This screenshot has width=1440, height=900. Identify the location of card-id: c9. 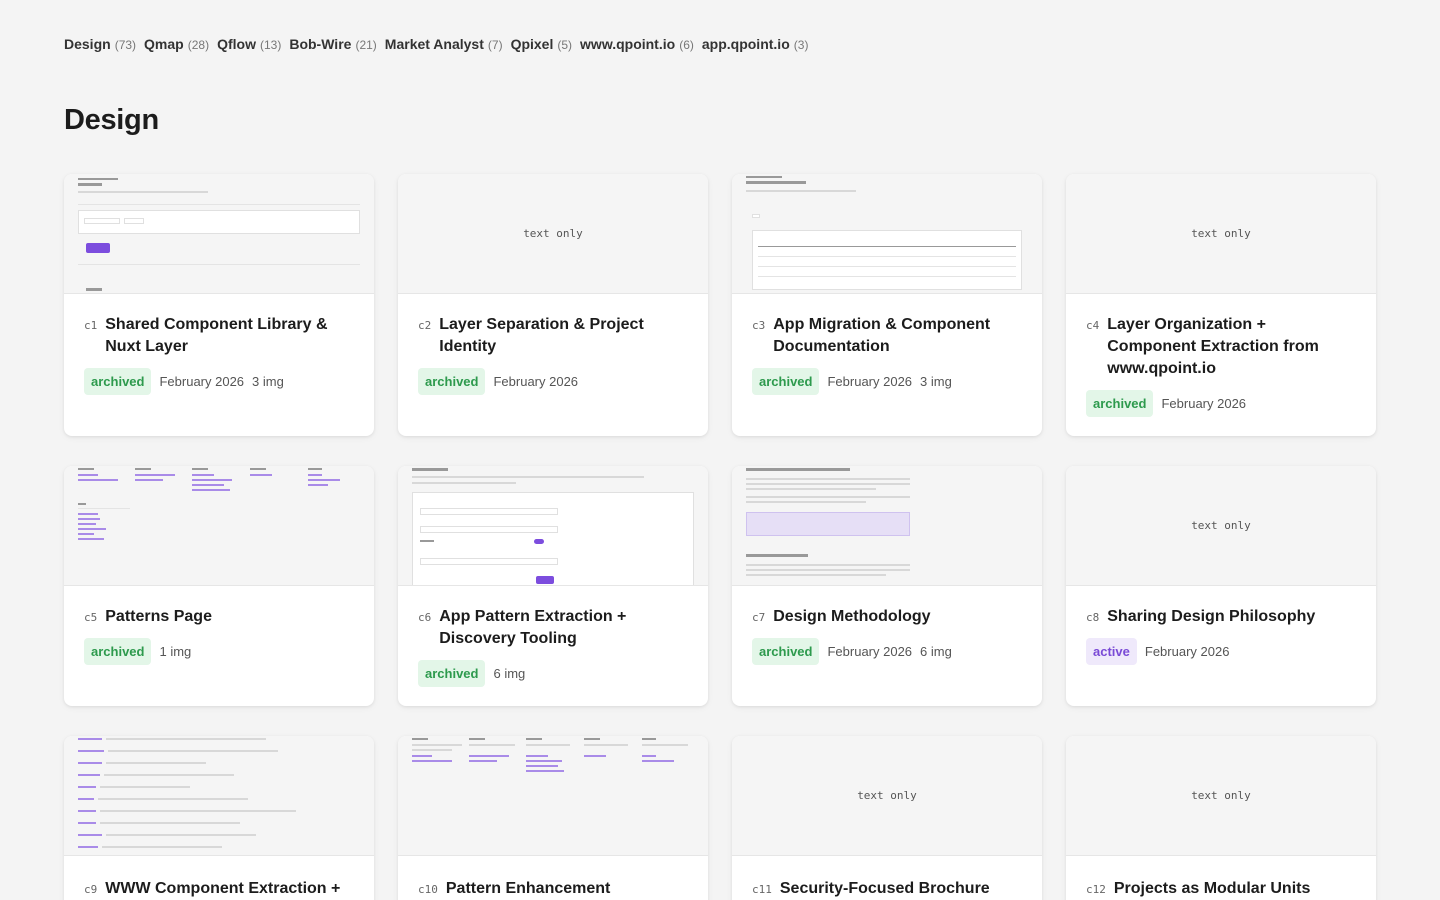
(91, 889).